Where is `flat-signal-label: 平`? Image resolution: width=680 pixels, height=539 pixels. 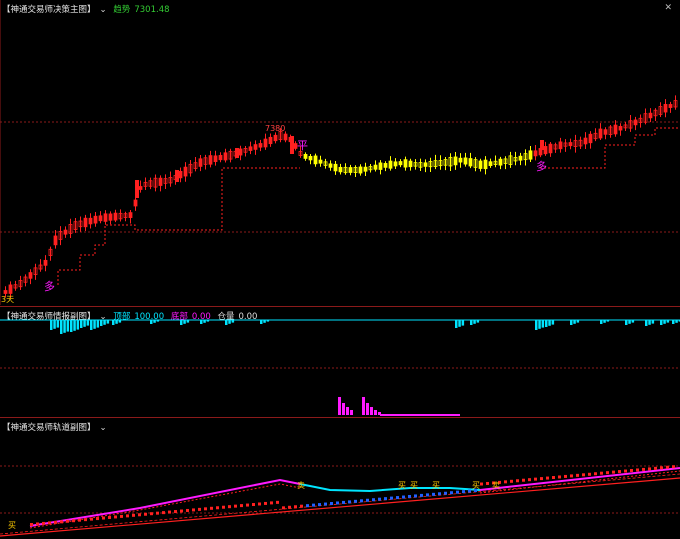
flat-signal-label: 平 is located at coordinates (302, 145).